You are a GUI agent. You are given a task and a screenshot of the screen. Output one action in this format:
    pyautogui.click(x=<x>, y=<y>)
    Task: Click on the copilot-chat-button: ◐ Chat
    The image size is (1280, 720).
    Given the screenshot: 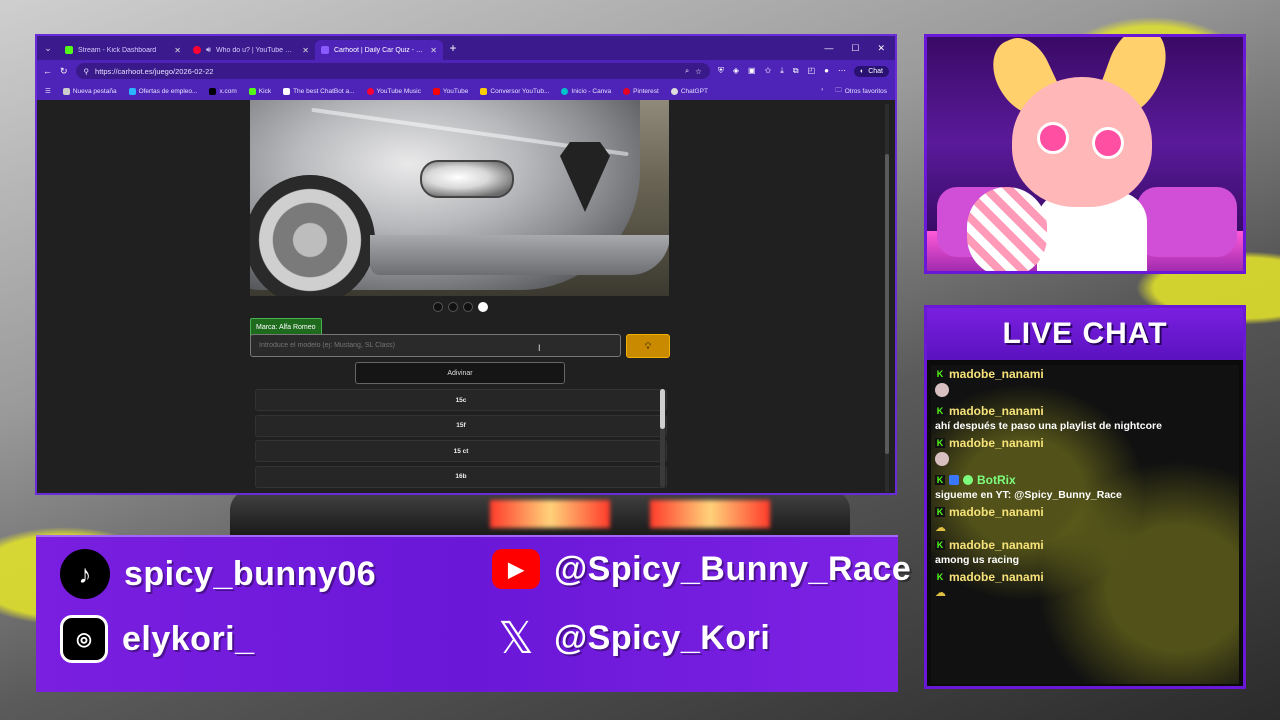 What is the action you would take?
    pyautogui.click(x=871, y=71)
    